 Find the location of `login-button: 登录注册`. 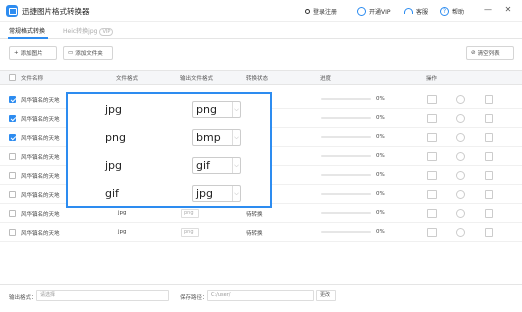

login-button: 登录注册 is located at coordinates (321, 11).